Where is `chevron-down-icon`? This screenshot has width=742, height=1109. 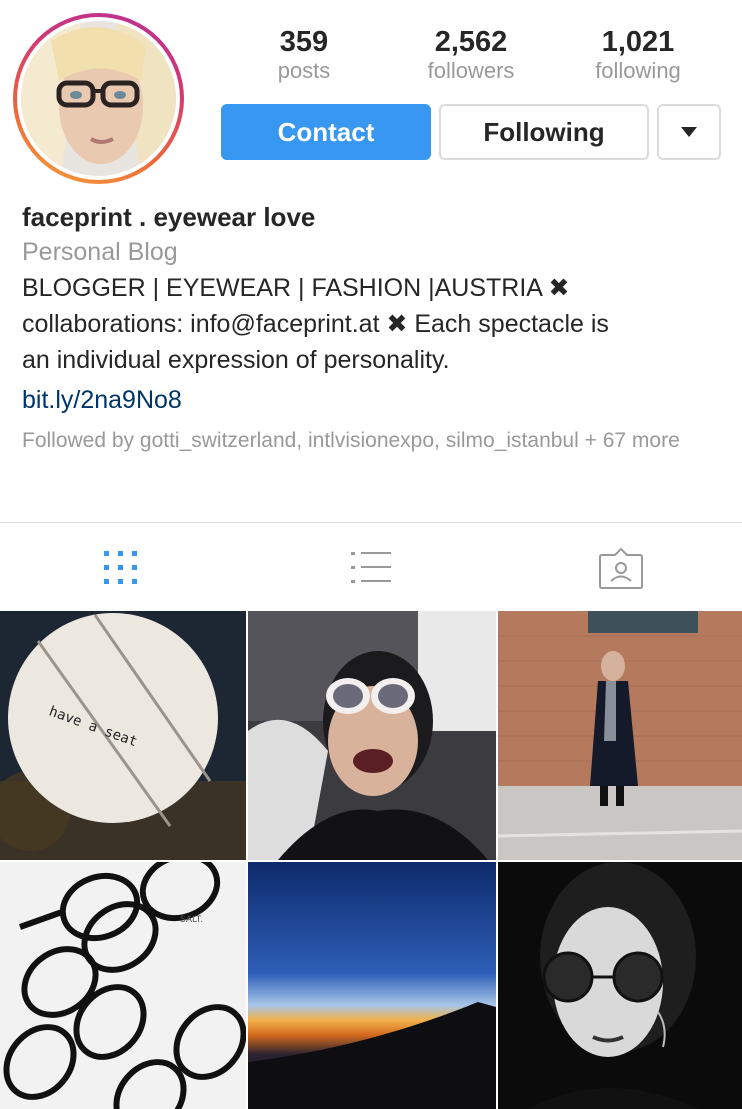 chevron-down-icon is located at coordinates (689, 132).